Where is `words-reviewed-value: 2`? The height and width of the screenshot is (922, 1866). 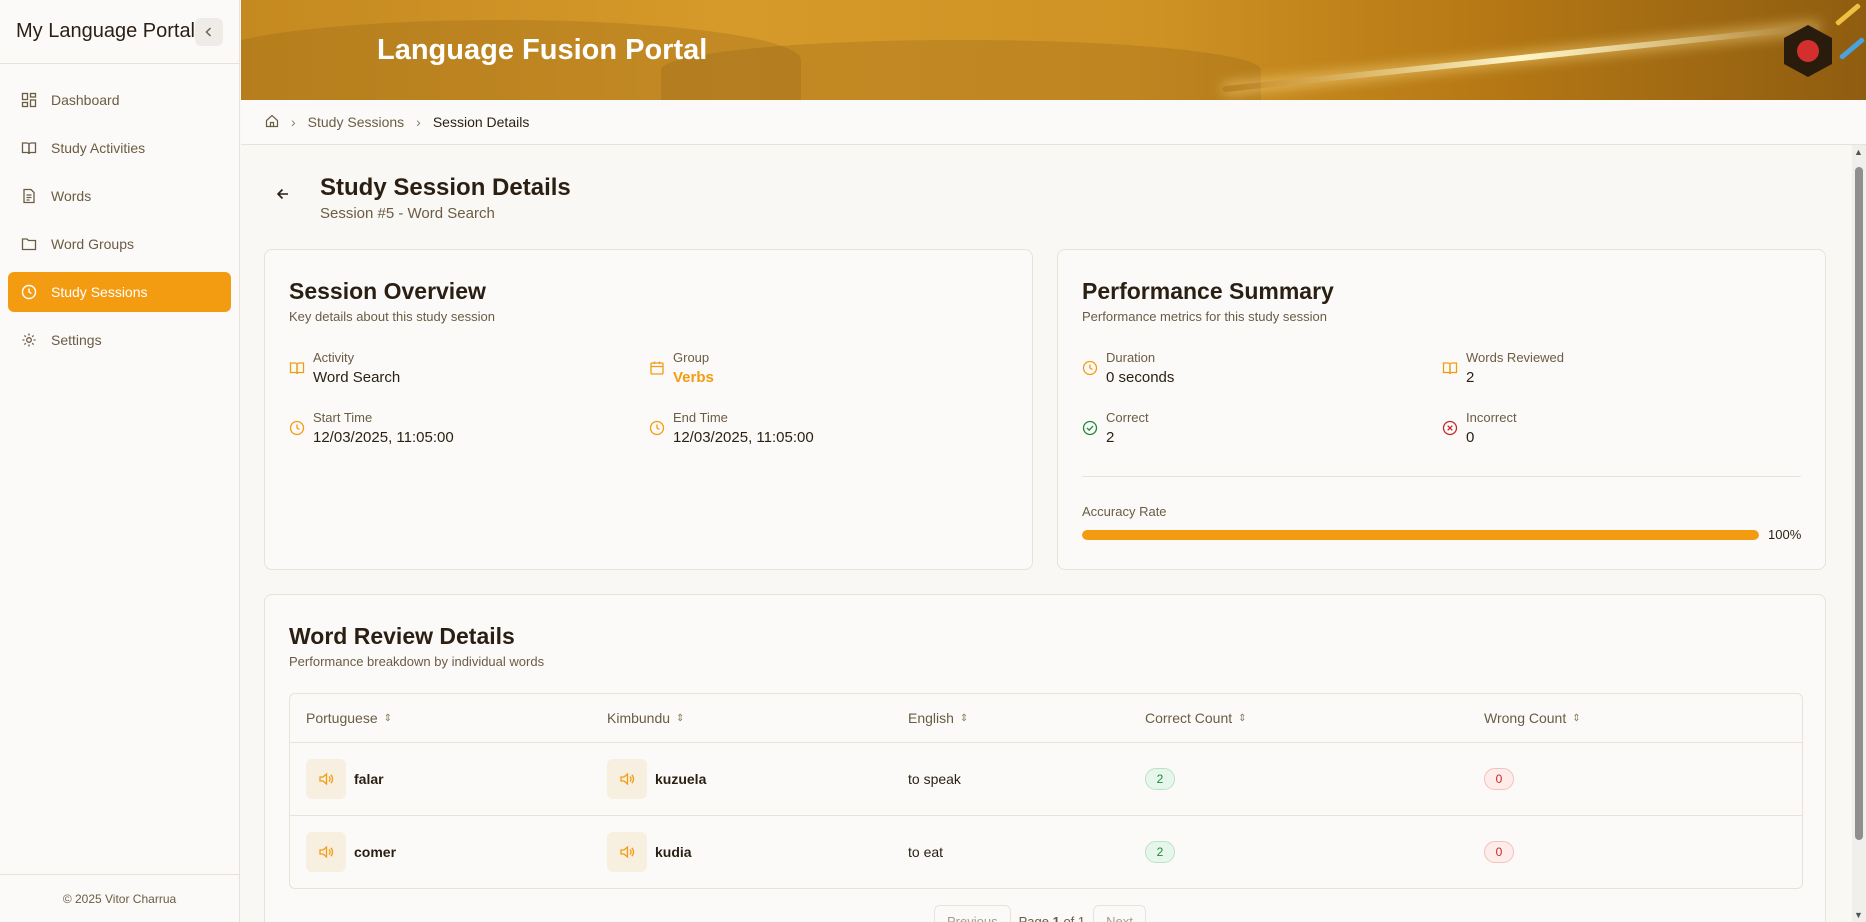 words-reviewed-value: 2 is located at coordinates (1470, 377).